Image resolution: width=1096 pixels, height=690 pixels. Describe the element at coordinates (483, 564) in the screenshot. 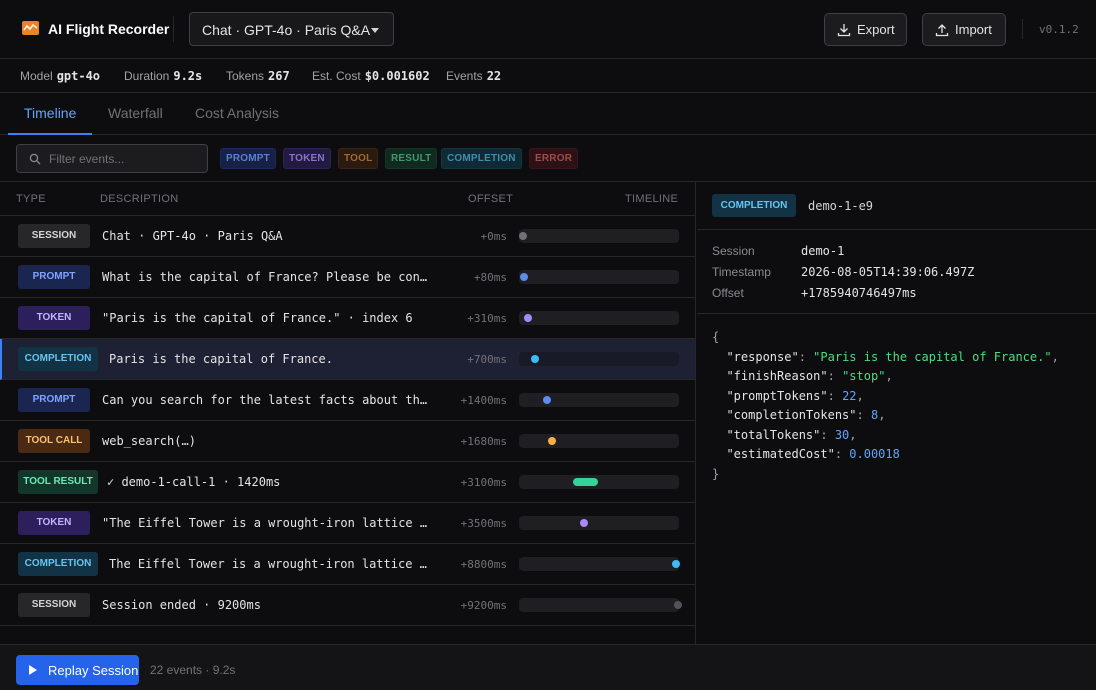

I see `event-offset: +8800ms` at that location.